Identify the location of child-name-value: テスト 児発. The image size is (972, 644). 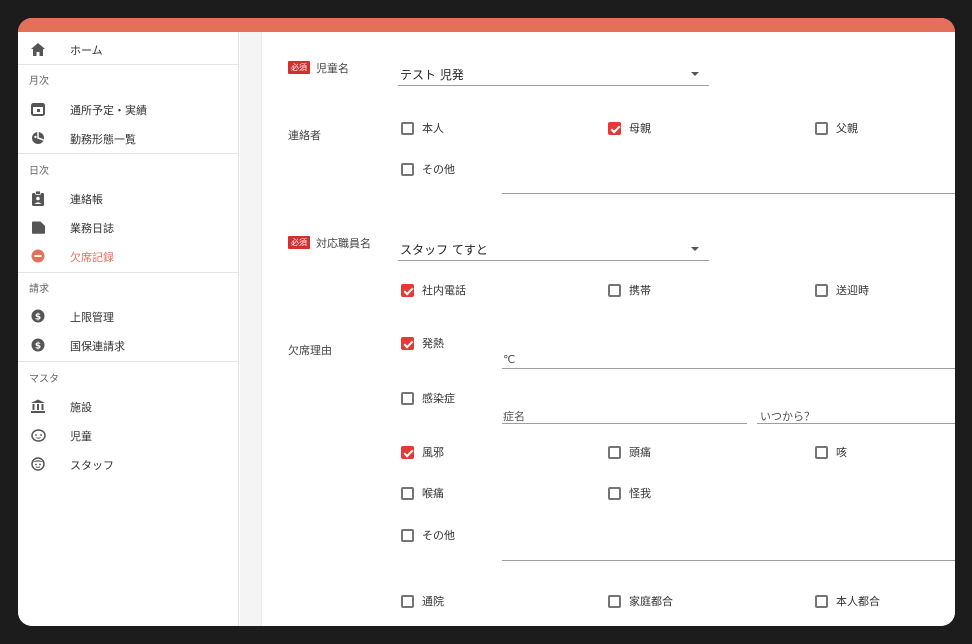
(432, 75).